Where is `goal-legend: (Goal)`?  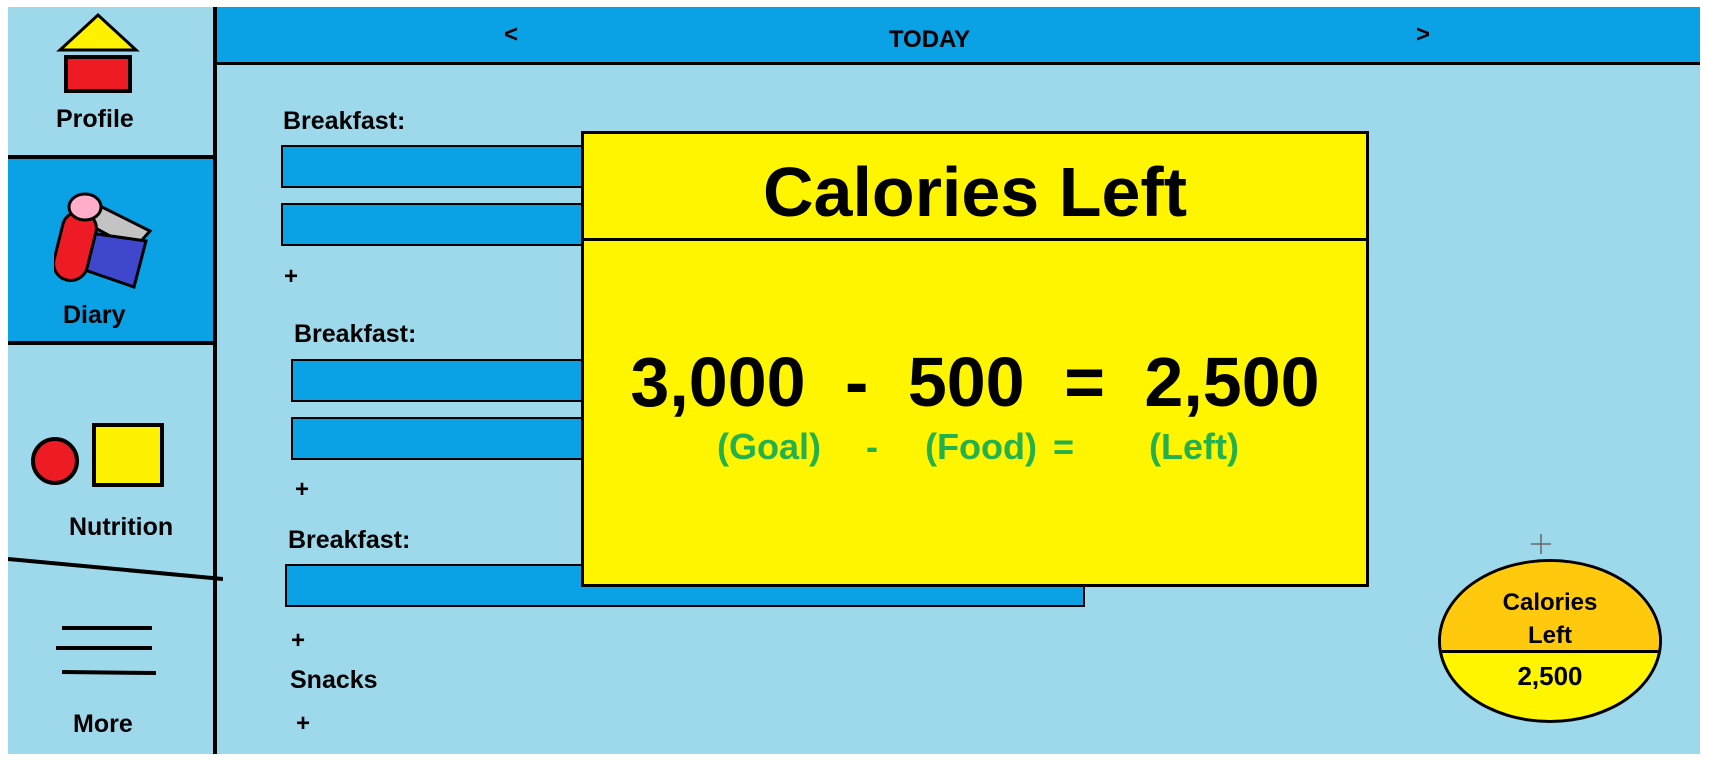
goal-legend: (Goal) is located at coordinates (769, 446).